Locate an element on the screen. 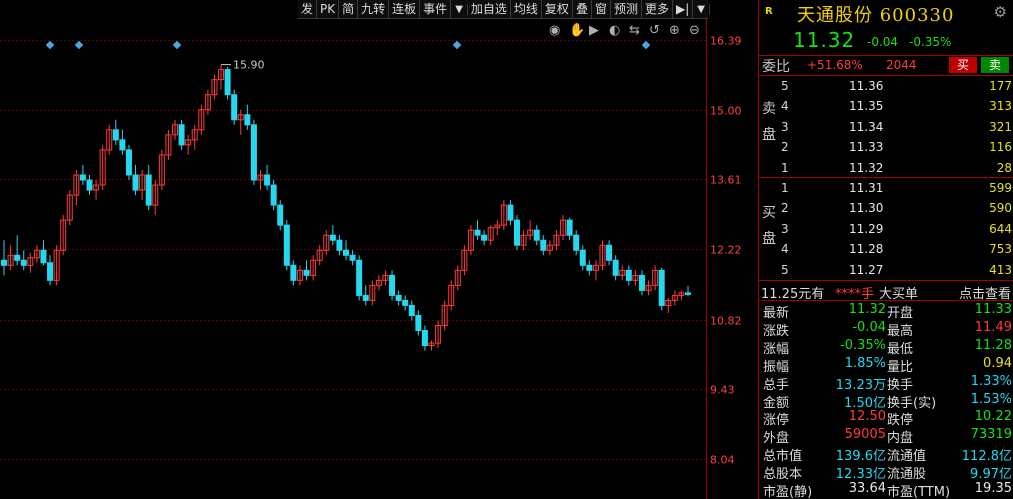 The width and height of the screenshot is (1013, 499). toolbar-item-3: 九转 is located at coordinates (374, 9).